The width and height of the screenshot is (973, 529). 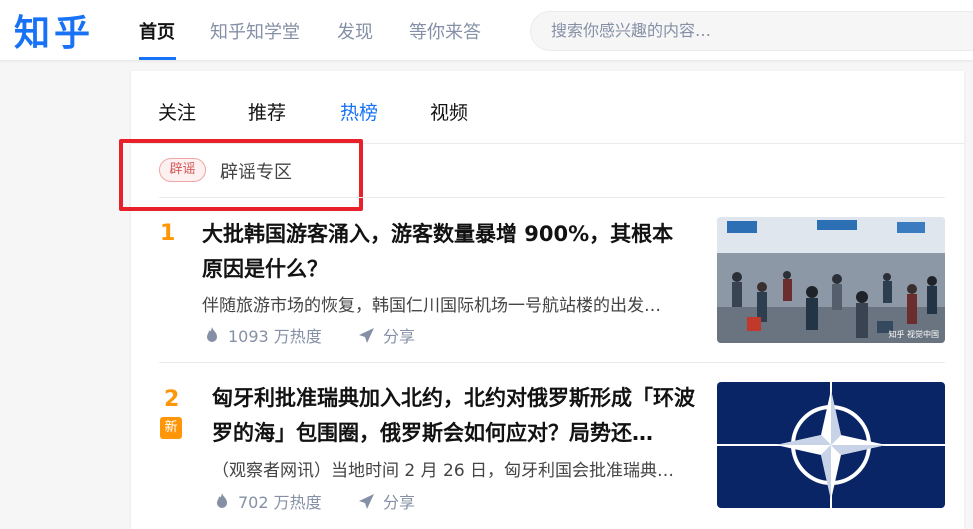 I want to click on hot-item-1-image: 知乎 视觉中国, so click(x=831, y=280).